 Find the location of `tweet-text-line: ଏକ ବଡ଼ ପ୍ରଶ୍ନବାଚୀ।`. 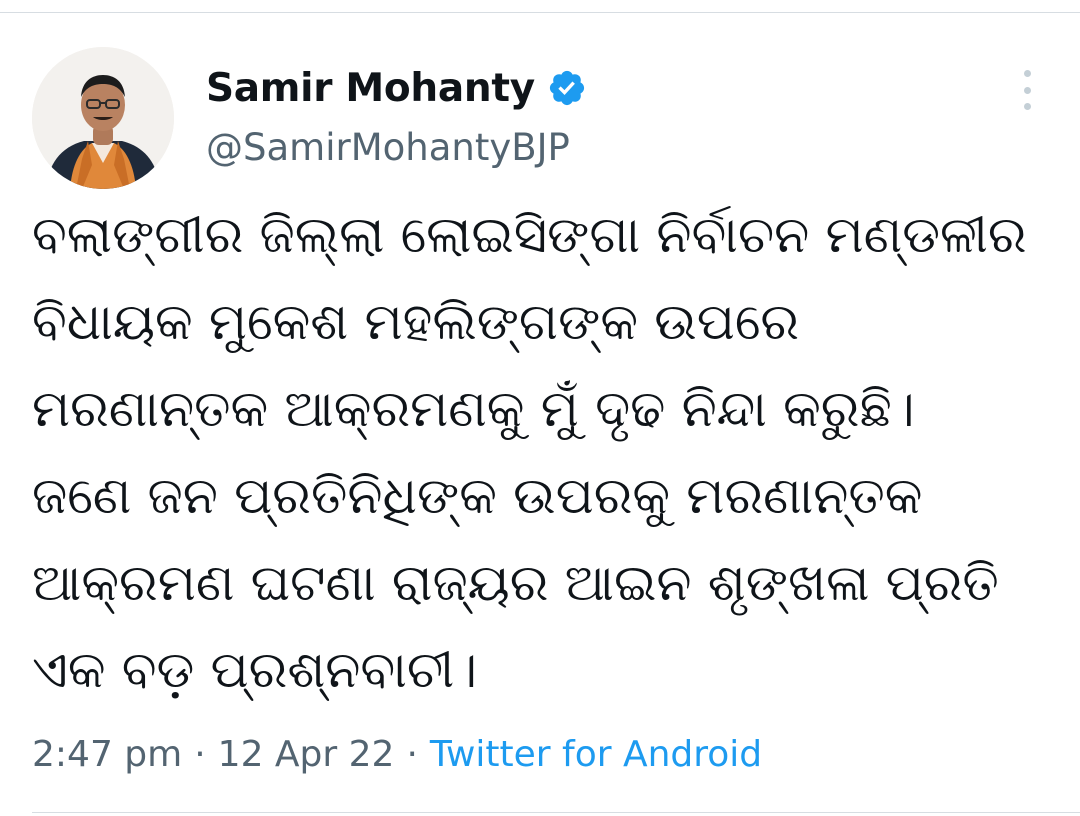

tweet-text-line: ଏକ ବଡ଼ ପ୍ରଶ୍ନବାଚୀ। is located at coordinates (255, 670).